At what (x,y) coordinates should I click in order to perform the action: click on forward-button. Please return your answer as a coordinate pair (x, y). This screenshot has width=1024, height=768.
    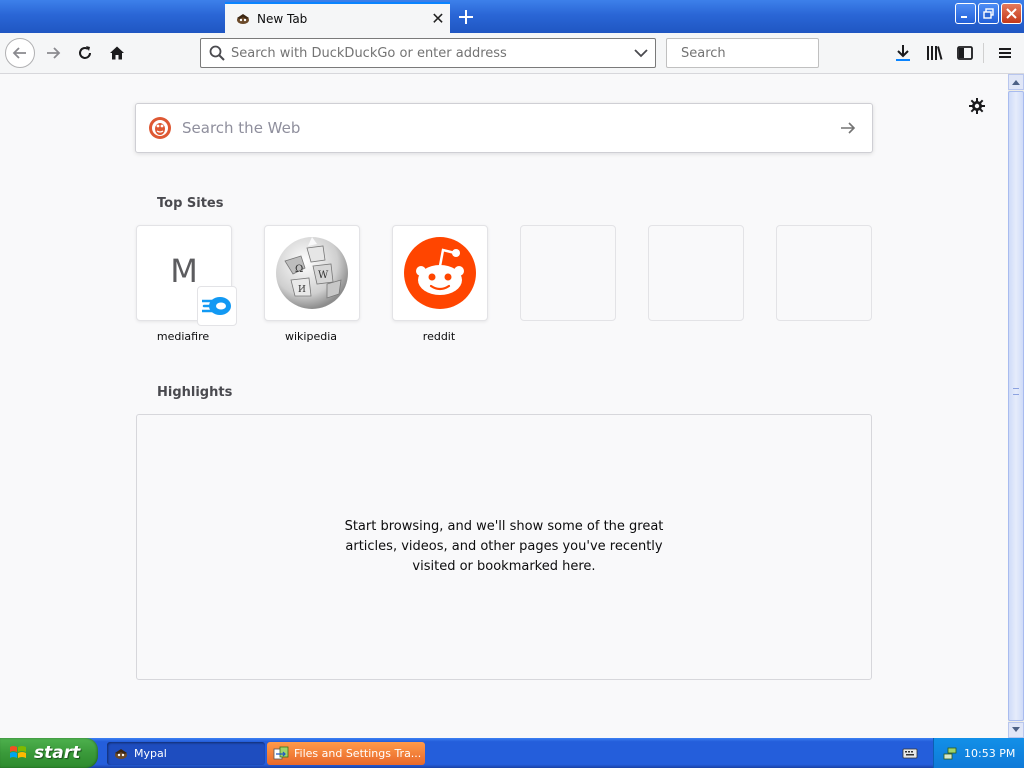
    Looking at the image, I should click on (53, 53).